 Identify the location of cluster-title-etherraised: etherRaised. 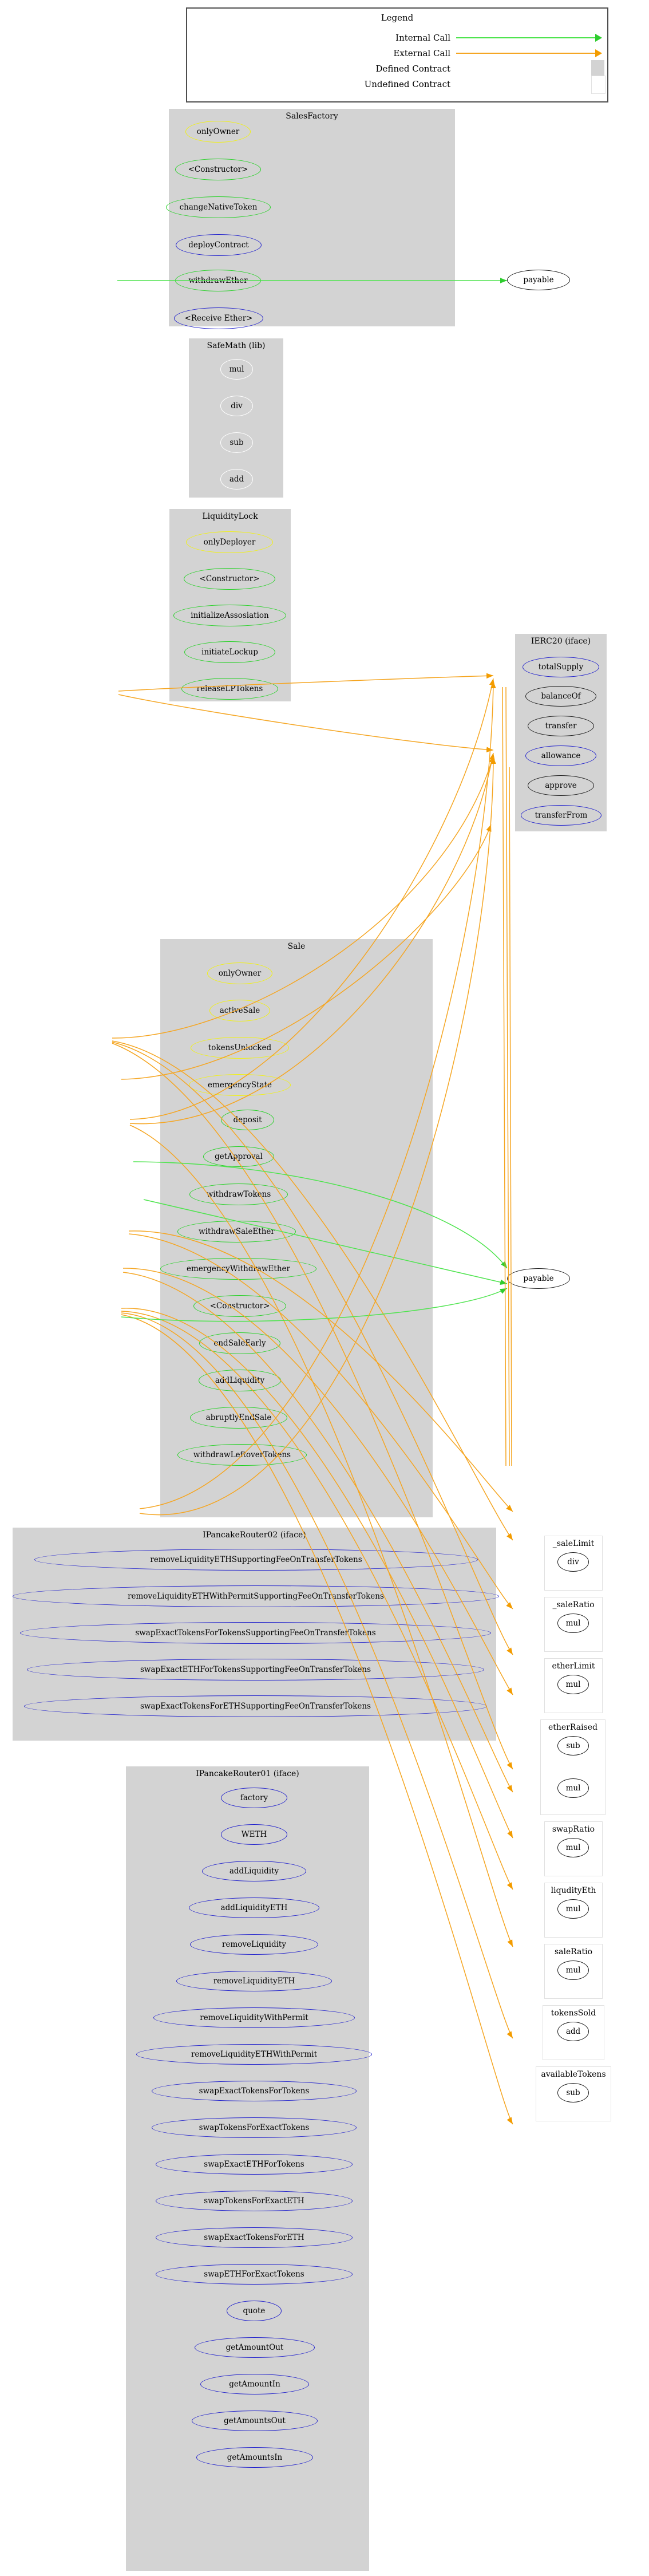
(573, 1727).